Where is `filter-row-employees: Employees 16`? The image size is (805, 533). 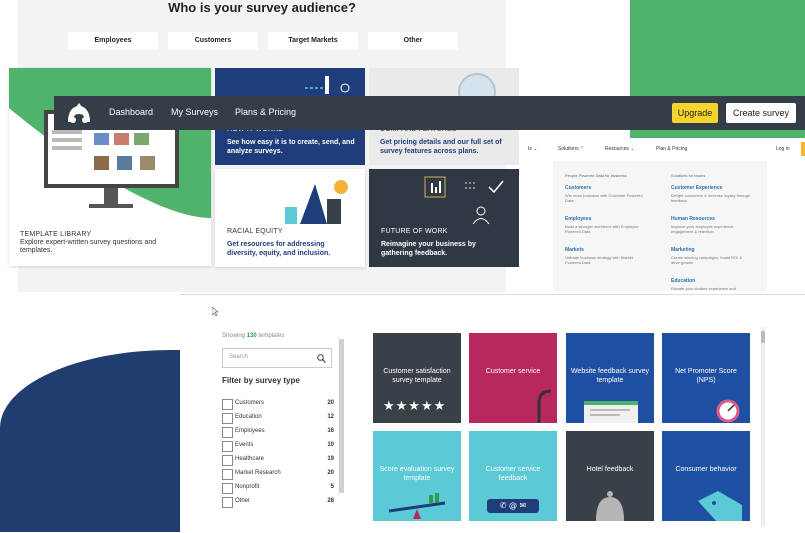 filter-row-employees: Employees 16 is located at coordinates (278, 433).